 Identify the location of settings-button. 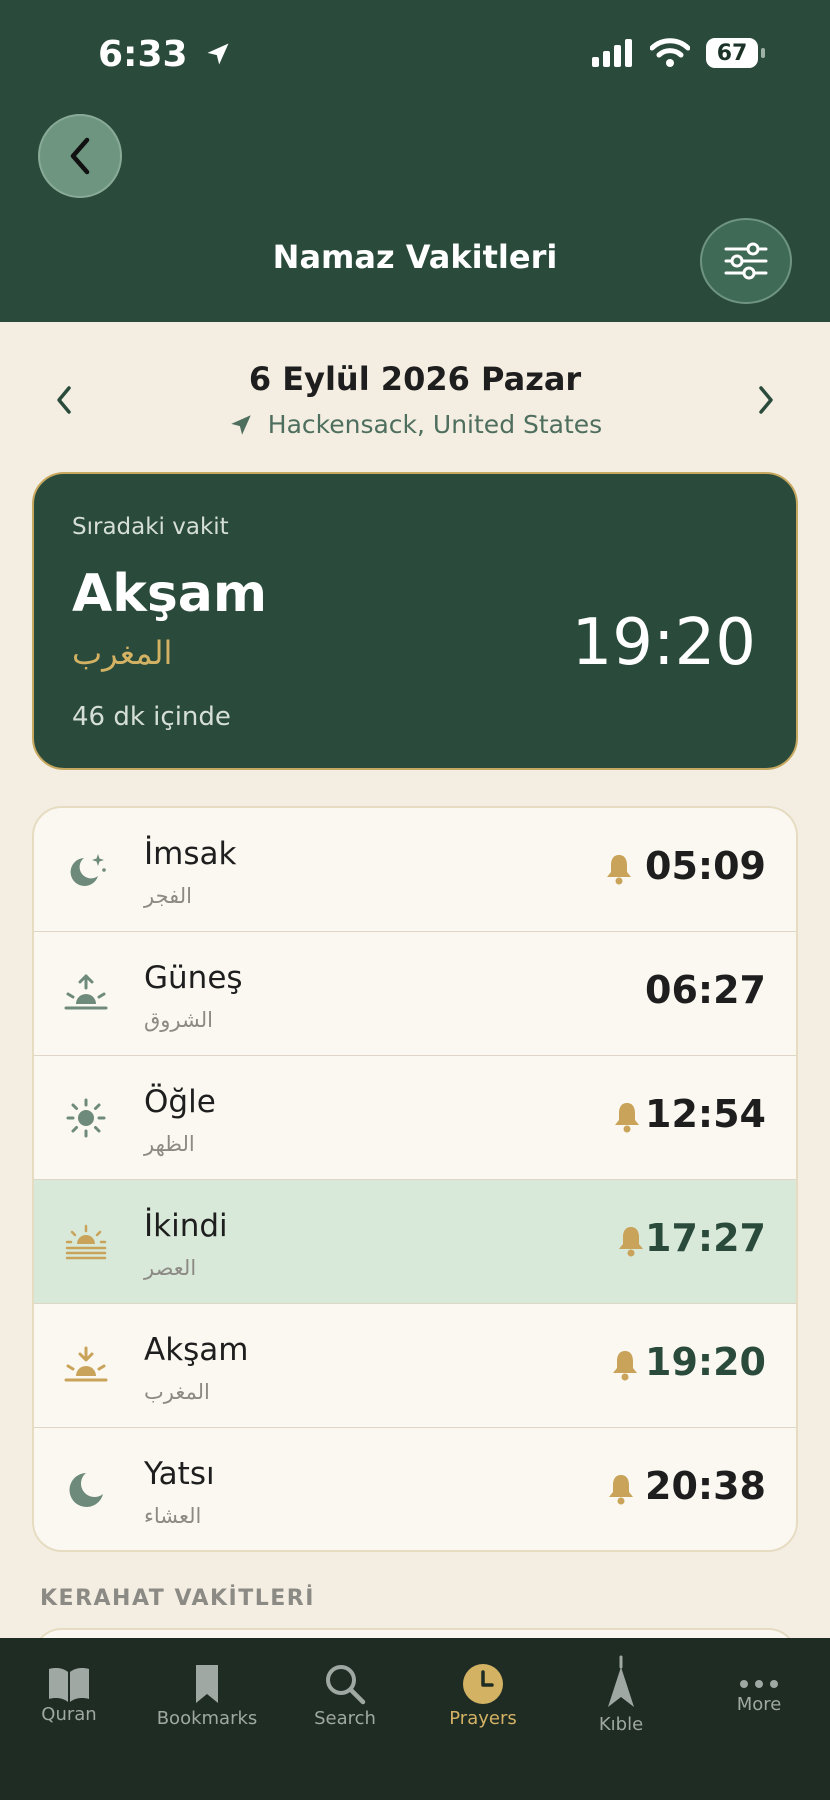
(746, 261).